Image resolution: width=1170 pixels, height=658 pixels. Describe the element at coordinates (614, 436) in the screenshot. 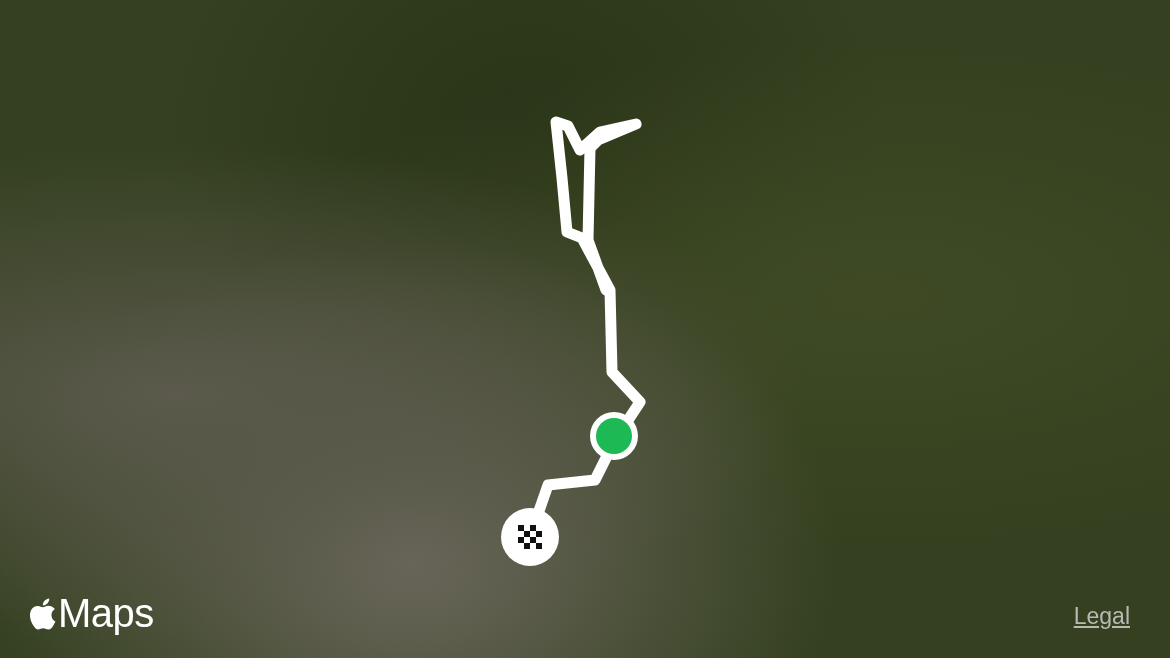

I see `start-marker-icon` at that location.